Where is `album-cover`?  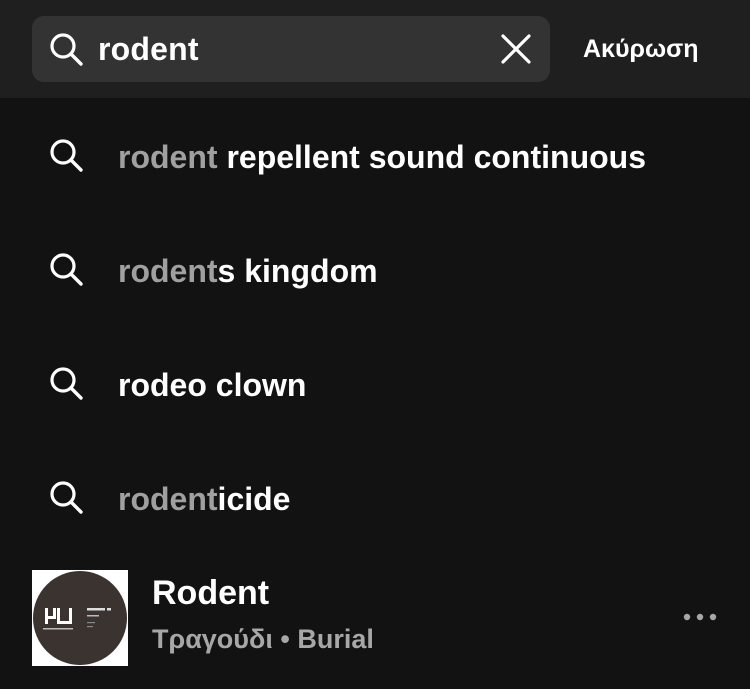 album-cover is located at coordinates (80, 618).